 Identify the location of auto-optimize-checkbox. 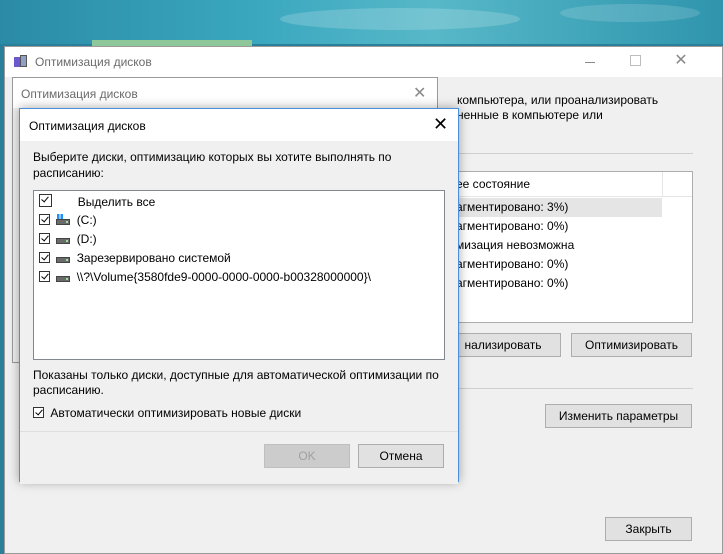
(38, 412).